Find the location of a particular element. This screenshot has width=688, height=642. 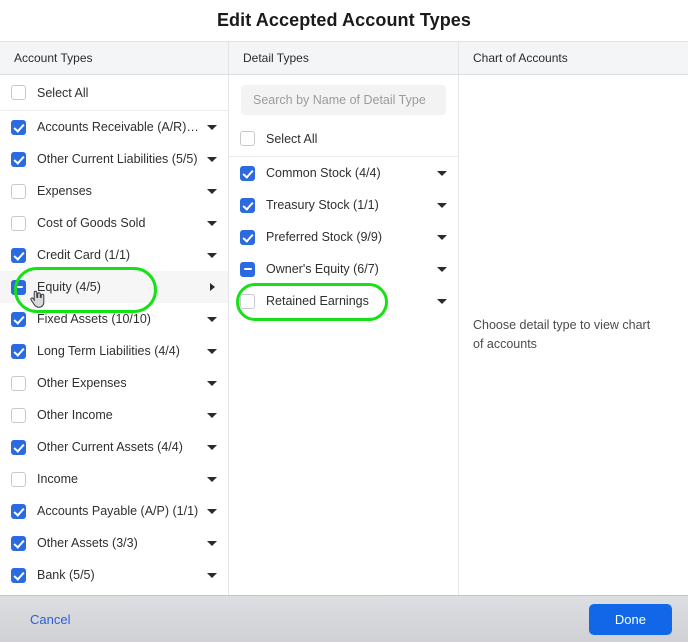

account-types-item-row: Credit Card (1/1) is located at coordinates (114, 255).